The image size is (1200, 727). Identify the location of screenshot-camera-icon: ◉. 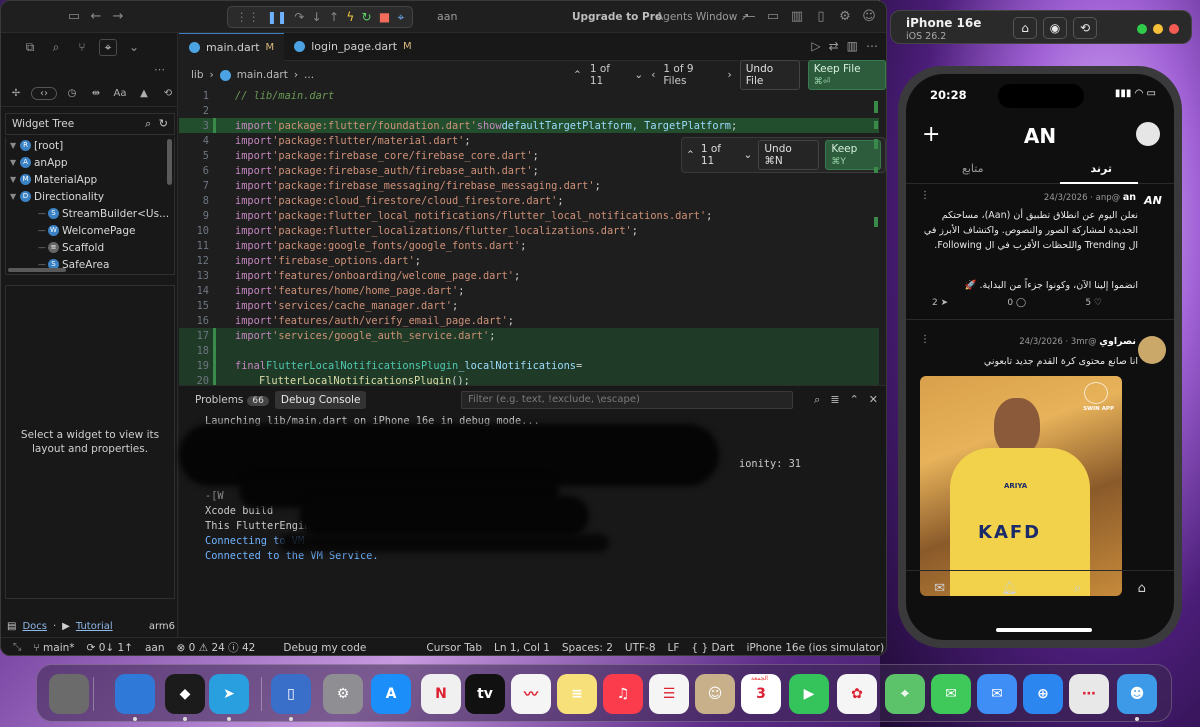
(1055, 28).